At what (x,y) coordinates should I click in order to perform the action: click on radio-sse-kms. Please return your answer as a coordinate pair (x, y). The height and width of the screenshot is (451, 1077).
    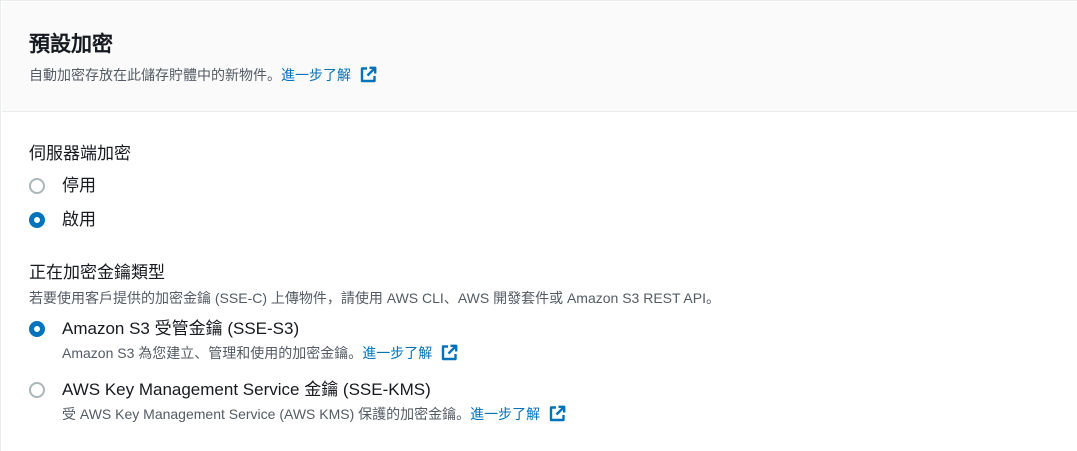
    Looking at the image, I should click on (37, 390).